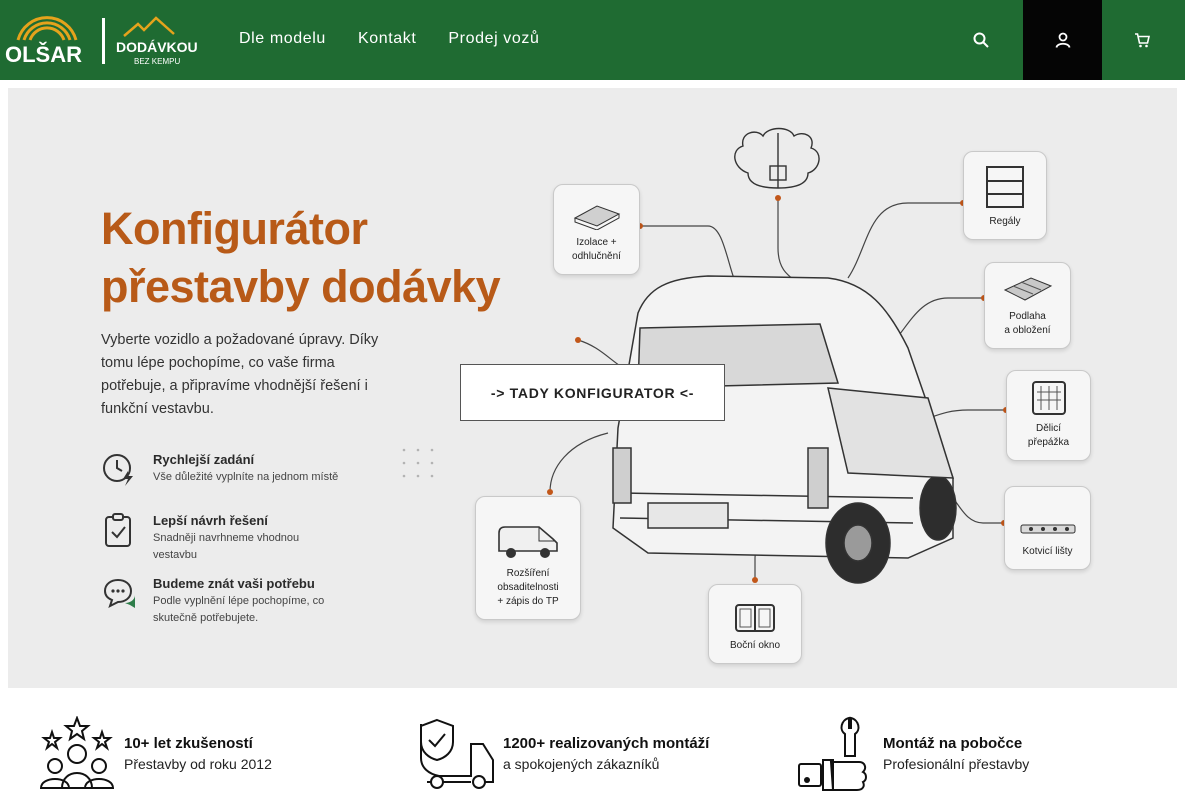 This screenshot has width=1200, height=800. Describe the element at coordinates (784, 429) in the screenshot. I see `van-illustration` at that location.